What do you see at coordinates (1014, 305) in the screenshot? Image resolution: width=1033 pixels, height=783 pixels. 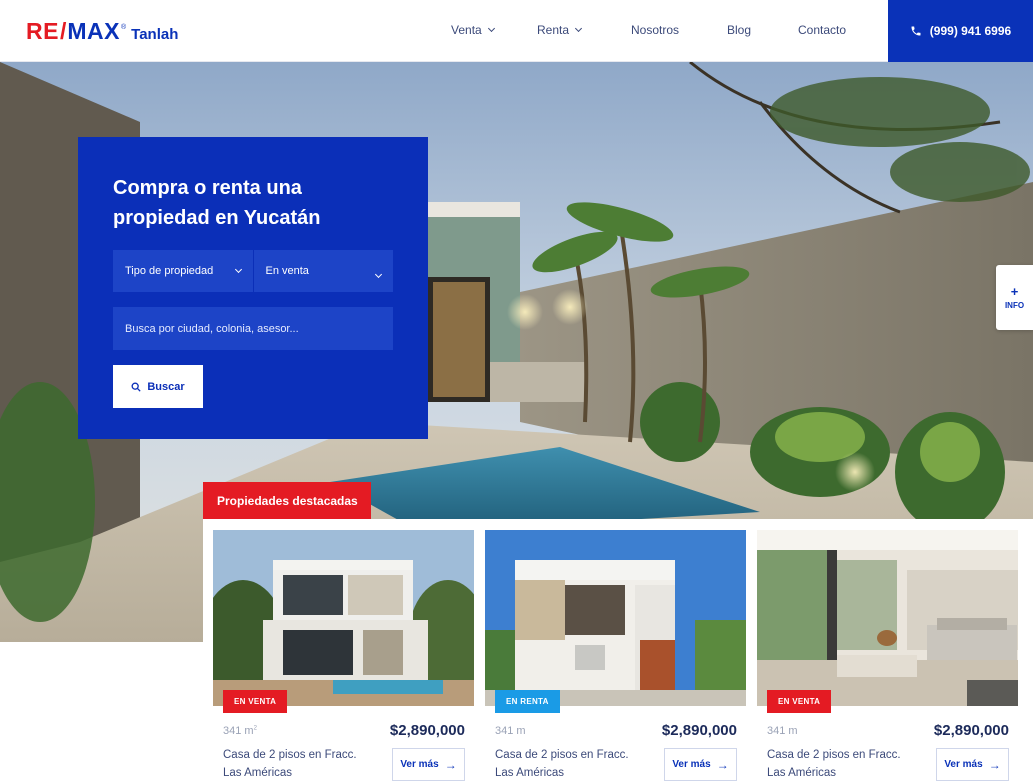 I see `info-label: INFO` at bounding box center [1014, 305].